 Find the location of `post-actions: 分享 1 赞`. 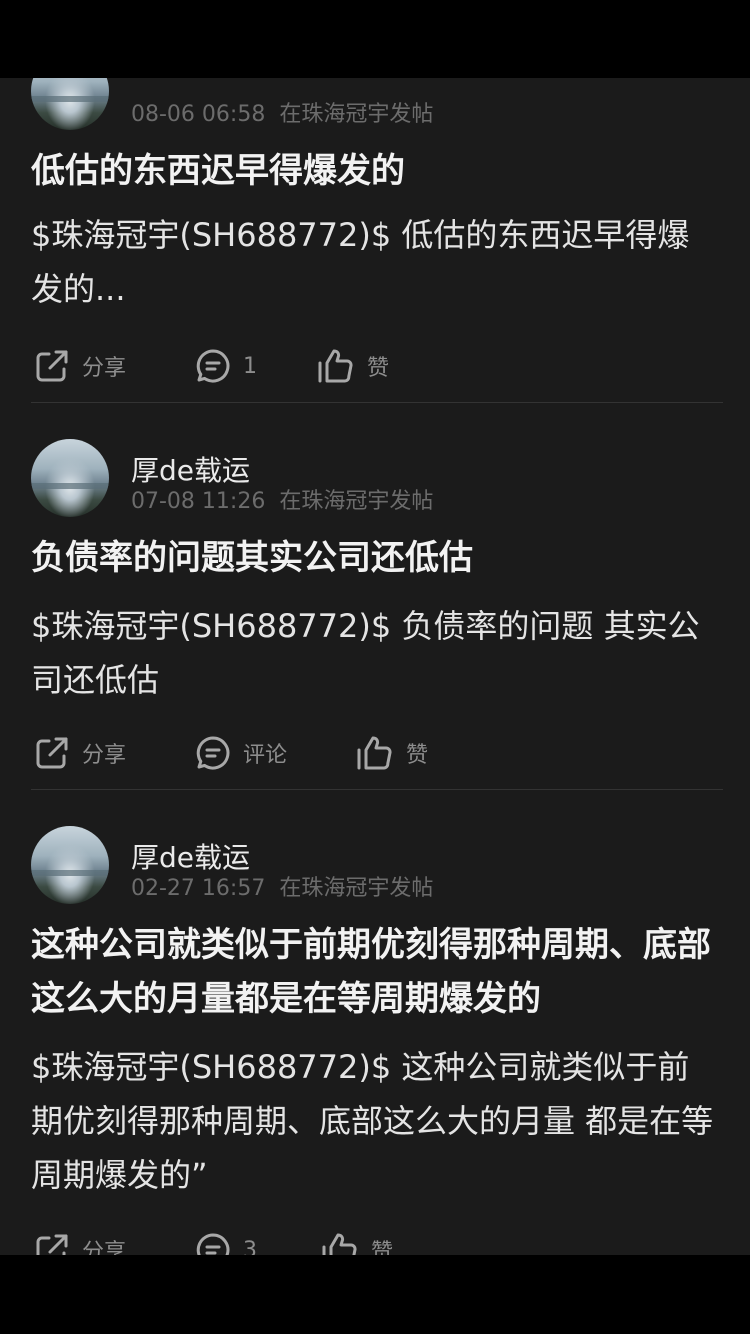

post-actions: 分享 1 赞 is located at coordinates (376, 366).